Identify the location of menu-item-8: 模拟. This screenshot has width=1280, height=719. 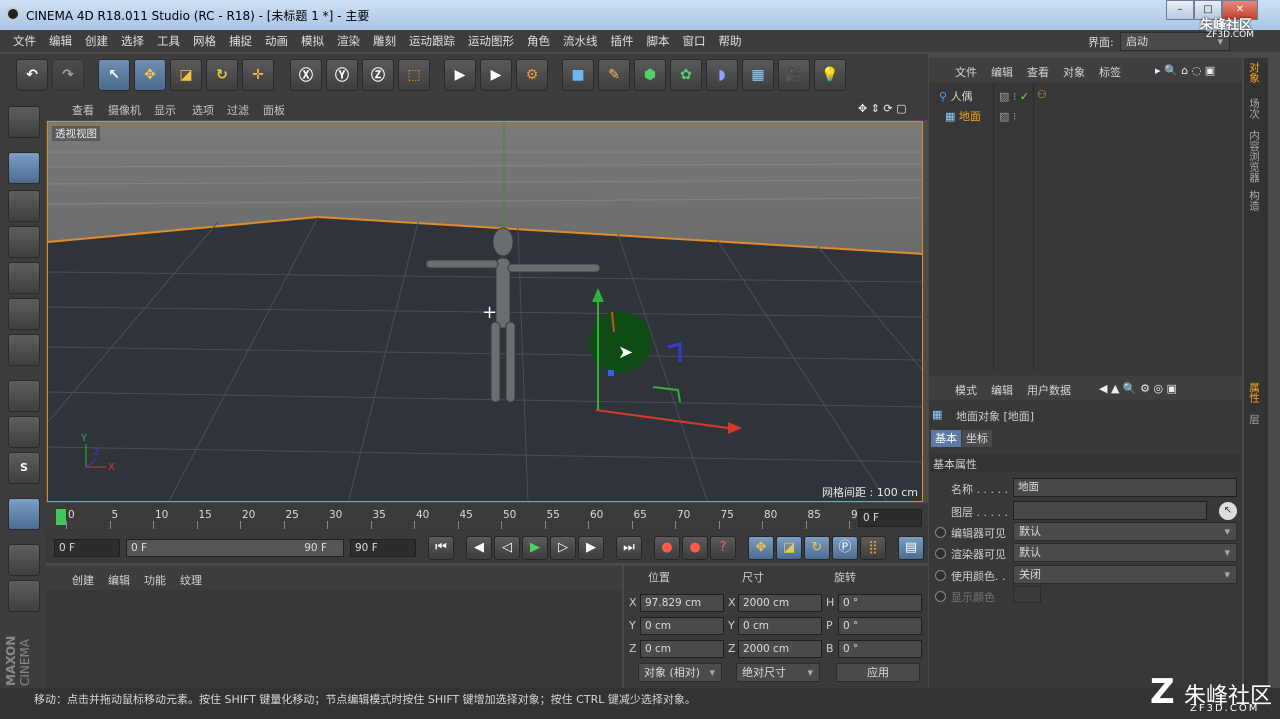
(312, 41).